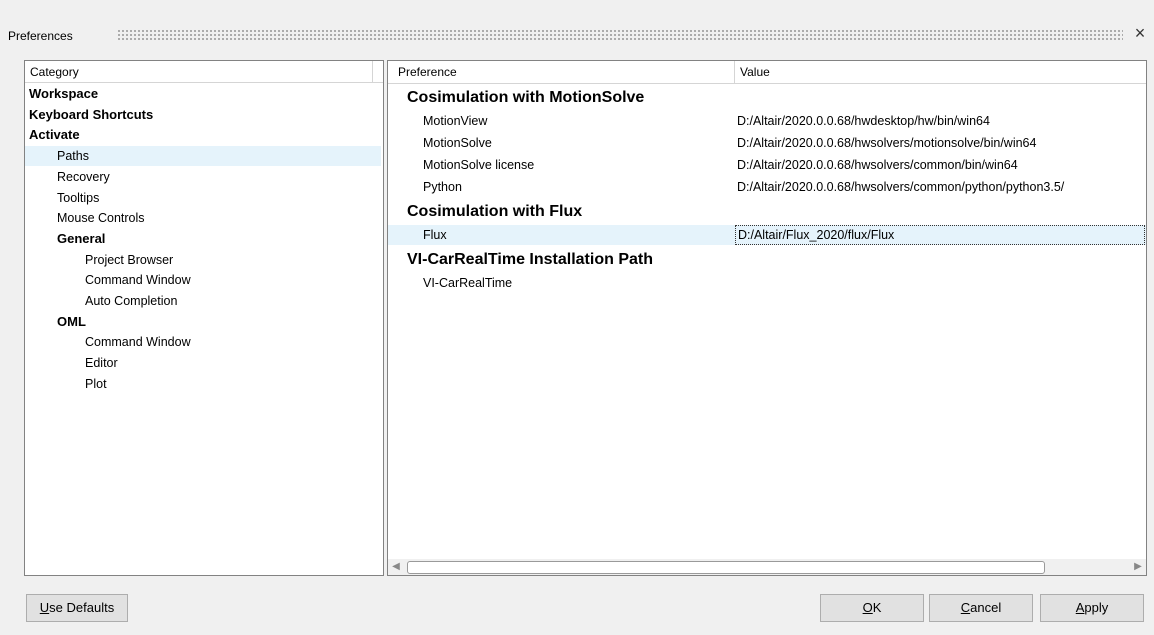 The width and height of the screenshot is (1154, 635). I want to click on cancel-button: Cancel, so click(981, 608).